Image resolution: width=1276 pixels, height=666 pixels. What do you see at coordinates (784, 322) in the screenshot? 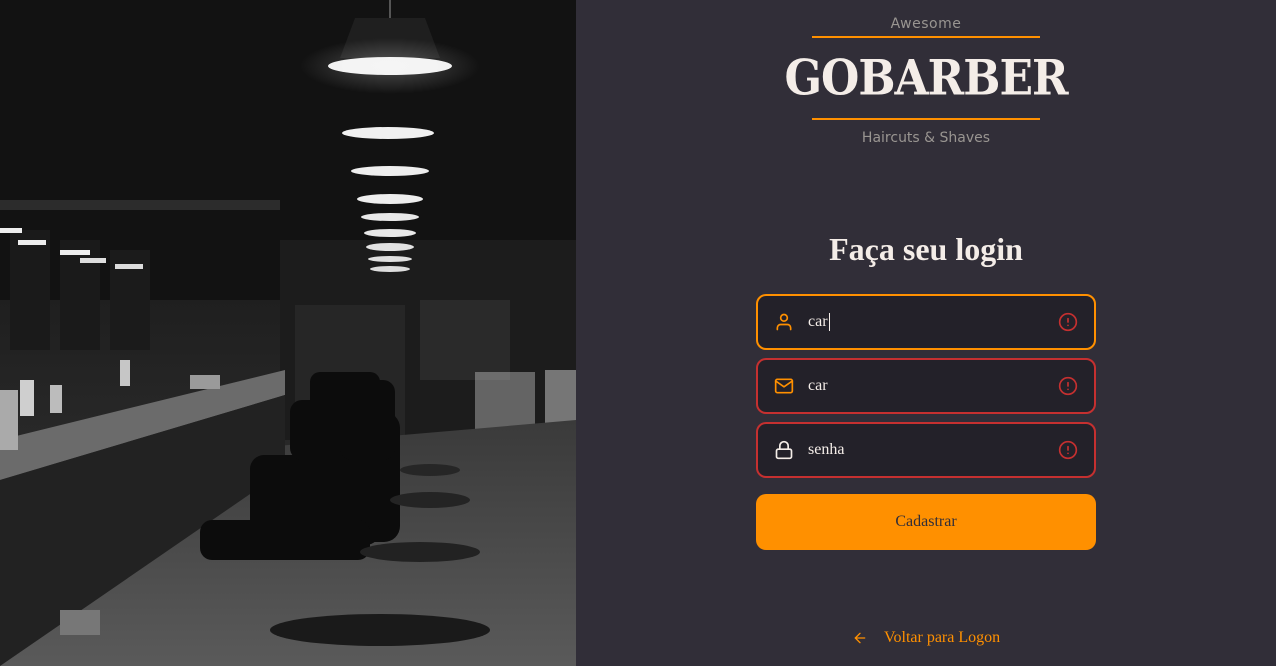
I see `user-icon` at bounding box center [784, 322].